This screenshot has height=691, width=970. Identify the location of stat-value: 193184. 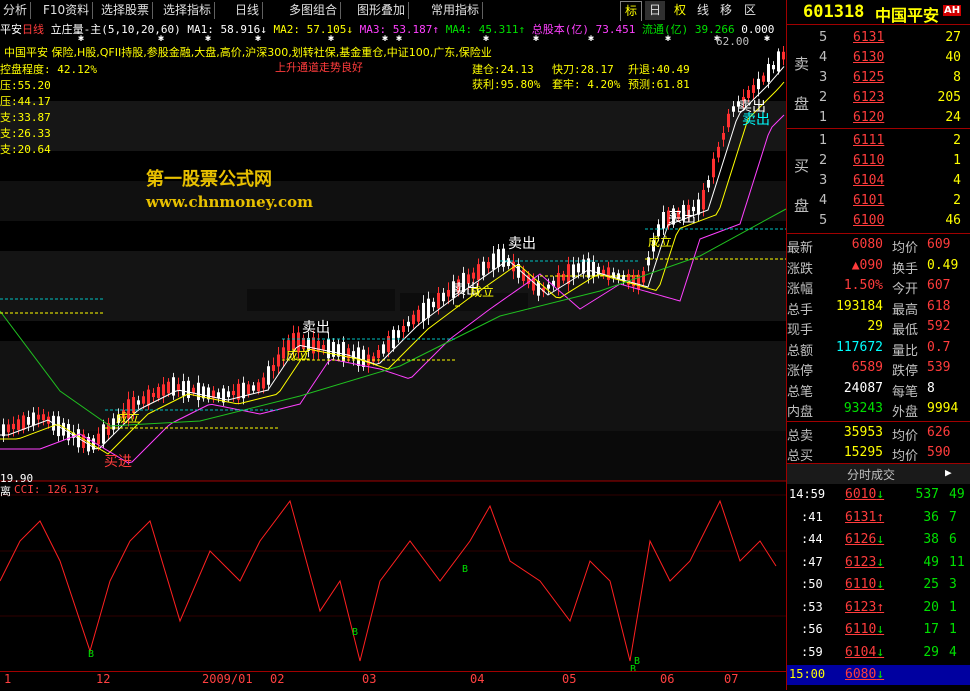
(859, 306).